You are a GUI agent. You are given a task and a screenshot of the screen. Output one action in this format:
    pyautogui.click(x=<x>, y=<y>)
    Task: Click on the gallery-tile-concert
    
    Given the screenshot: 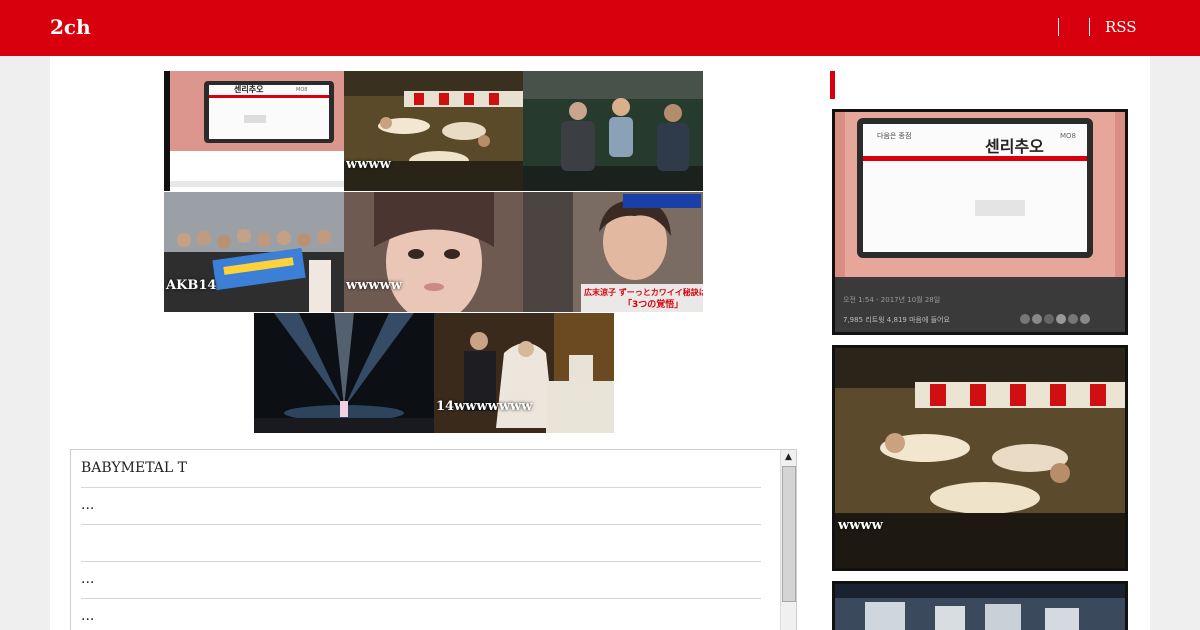 What is the action you would take?
    pyautogui.click(x=344, y=373)
    